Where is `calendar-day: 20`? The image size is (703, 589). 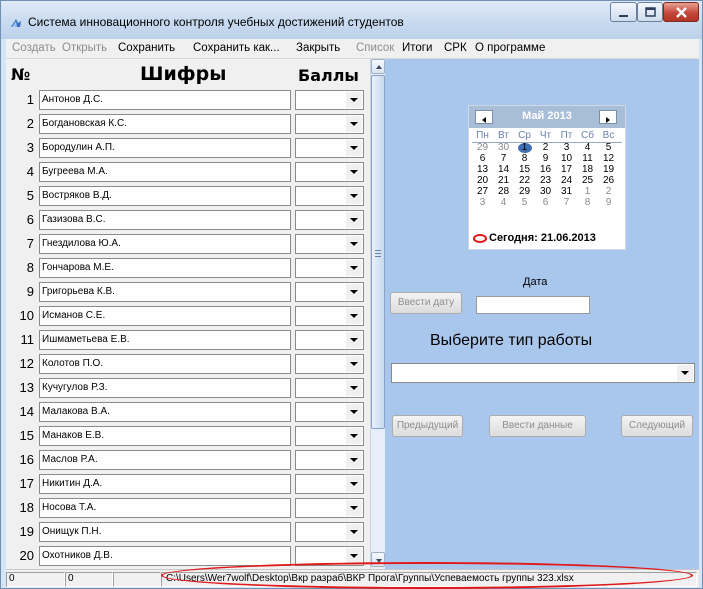 calendar-day: 20 is located at coordinates (482, 180).